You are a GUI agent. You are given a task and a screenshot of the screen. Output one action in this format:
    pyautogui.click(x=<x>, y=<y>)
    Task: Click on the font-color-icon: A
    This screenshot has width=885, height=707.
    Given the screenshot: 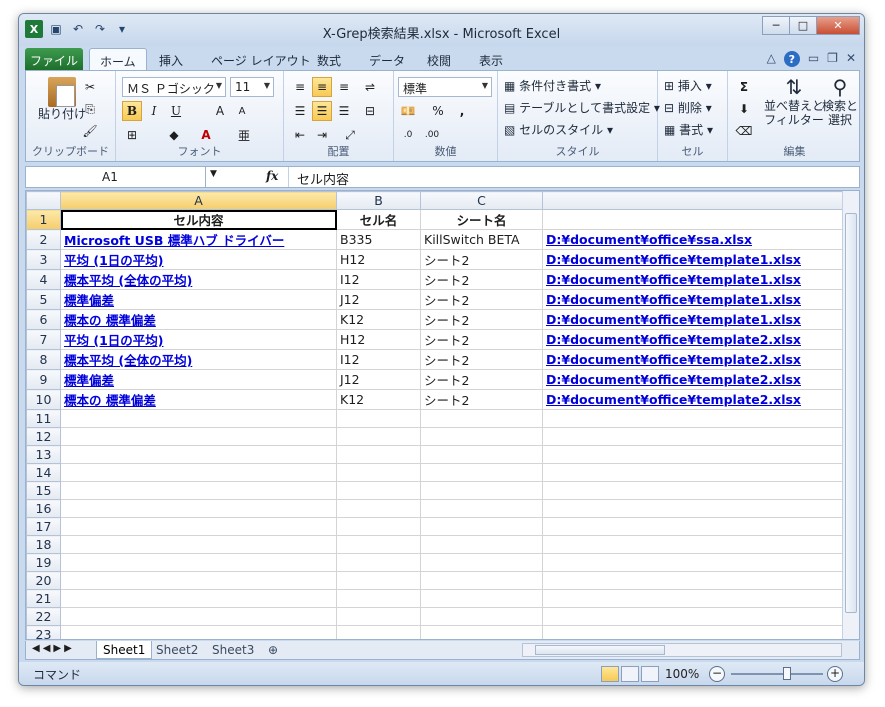 What is the action you would take?
    pyautogui.click(x=206, y=135)
    